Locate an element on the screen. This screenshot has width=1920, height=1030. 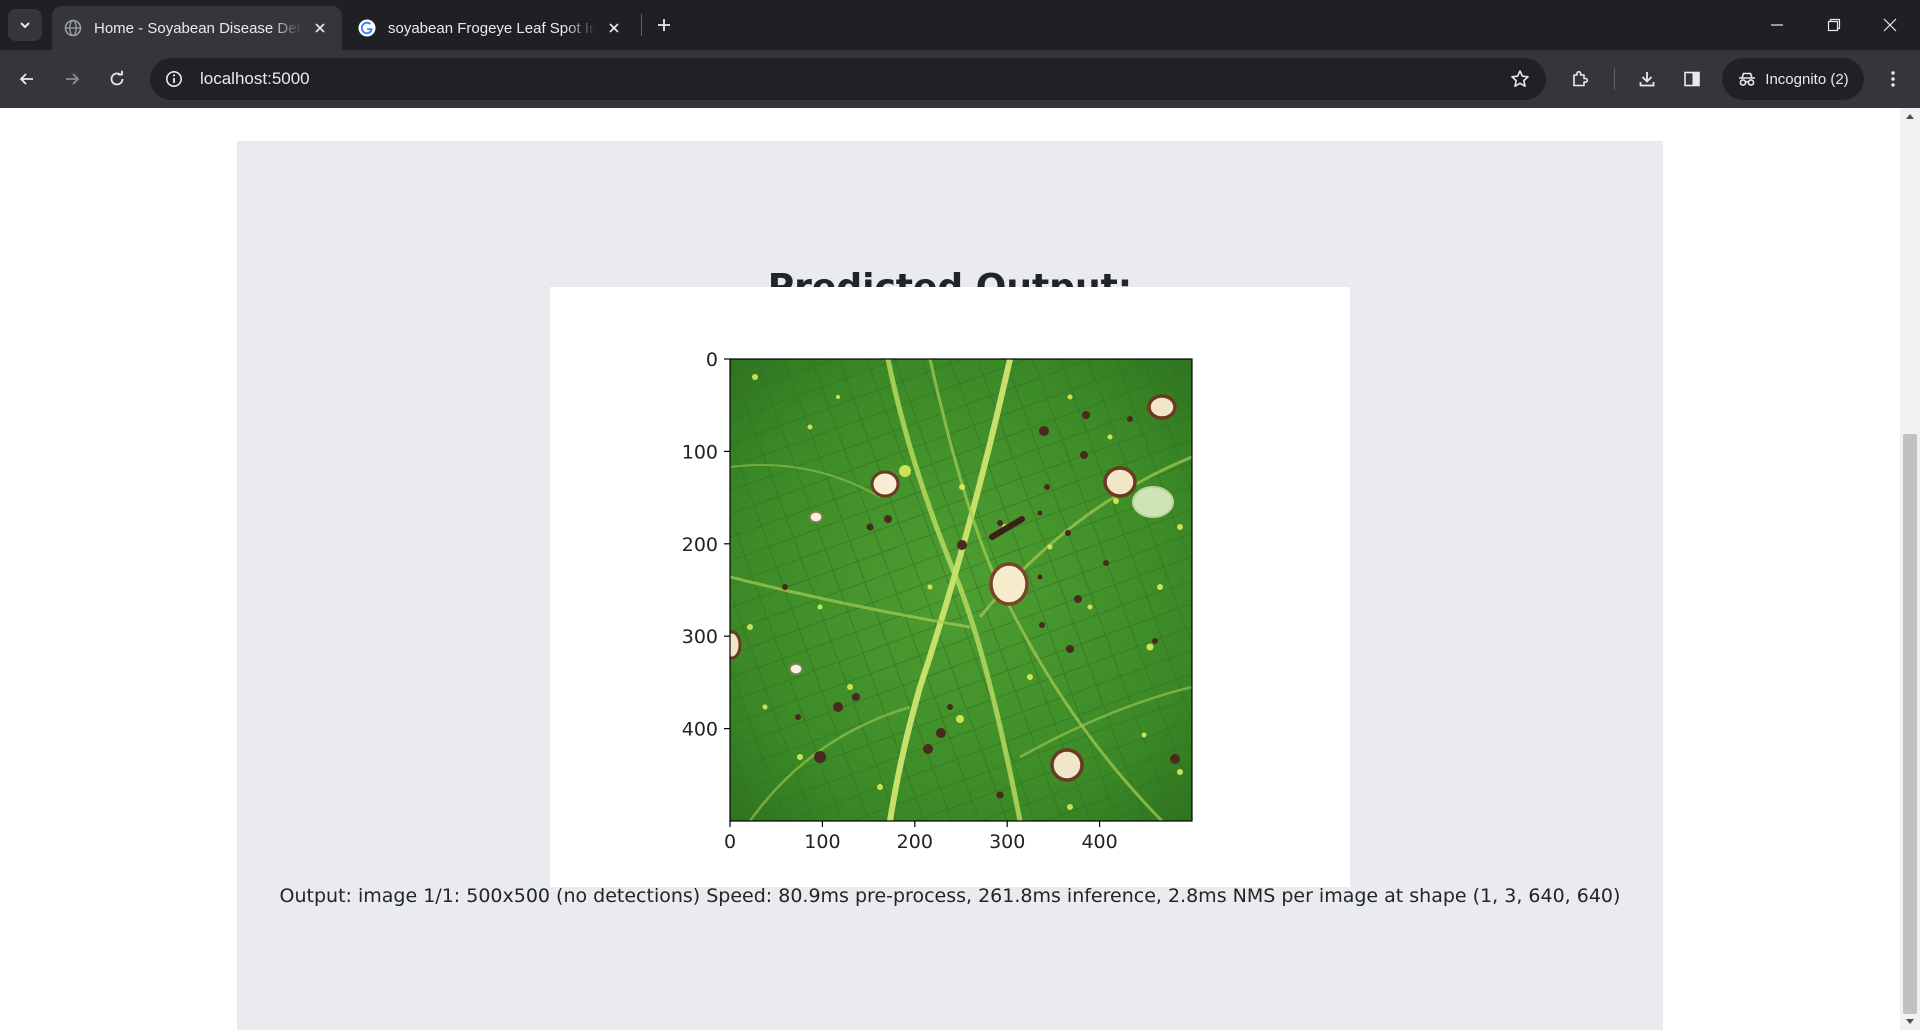
downloads-button is located at coordinates (1647, 79).